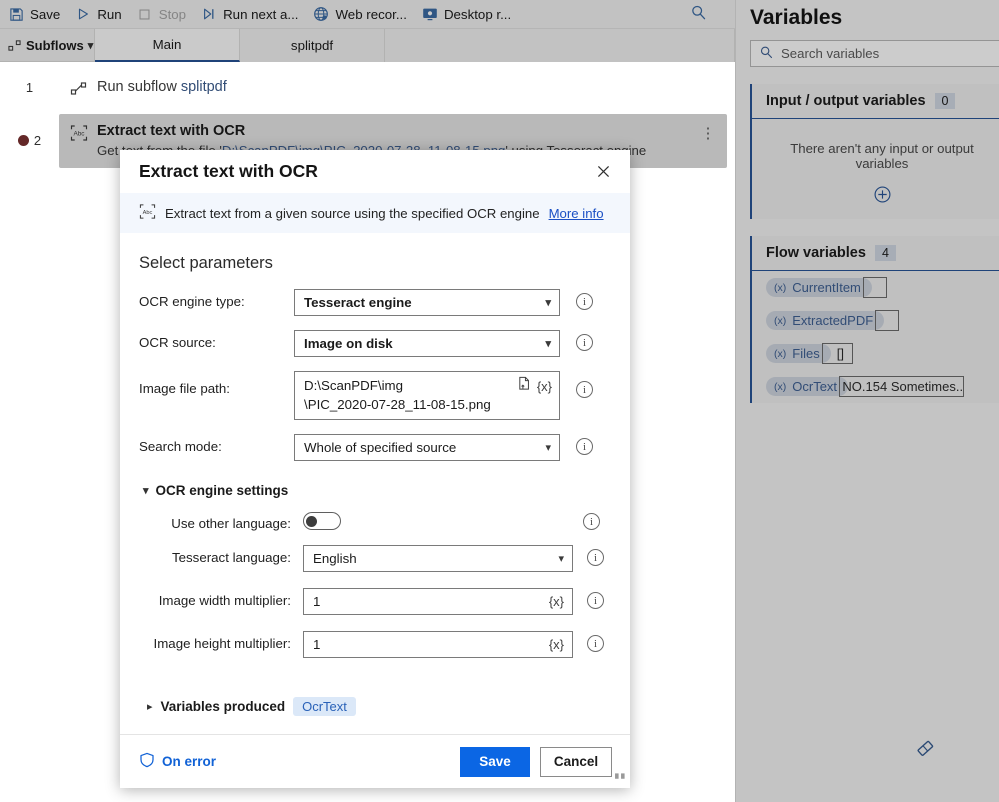  What do you see at coordinates (576, 213) in the screenshot?
I see `more-info-link: More info` at bounding box center [576, 213].